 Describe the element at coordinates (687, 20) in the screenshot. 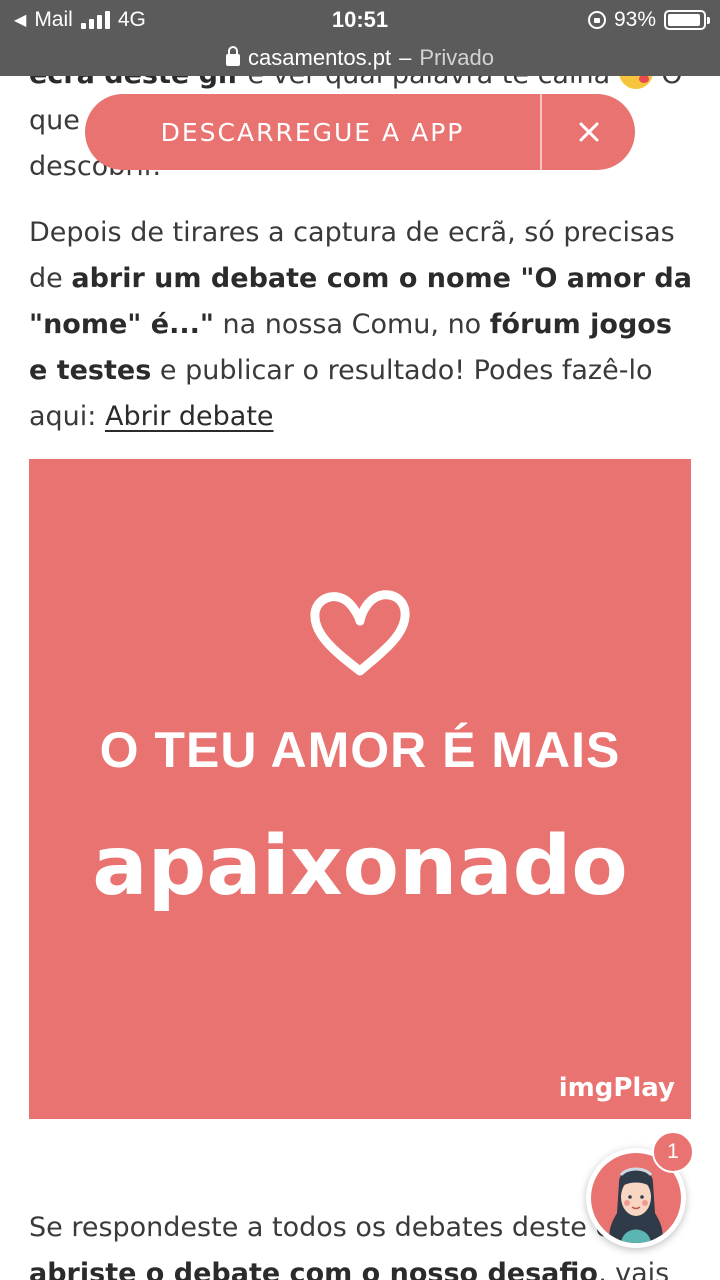

I see `battery-icon` at that location.